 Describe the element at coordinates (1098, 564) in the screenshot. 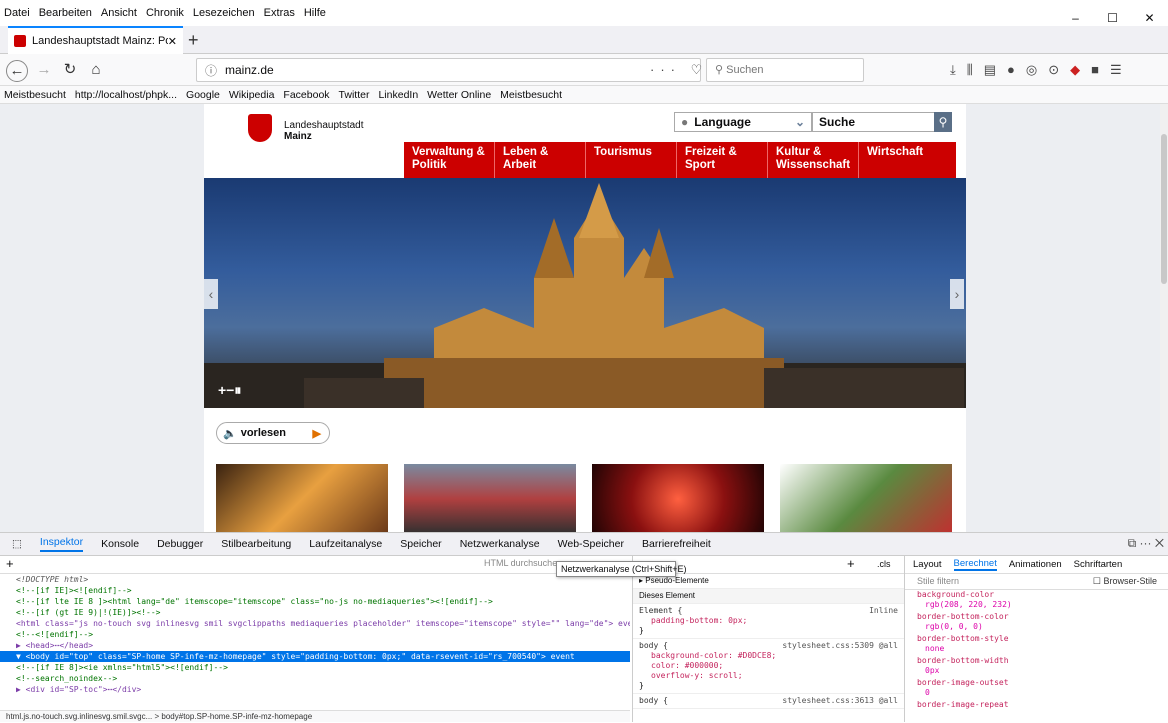

I see `tab-schriftarten: Schriftarten` at that location.